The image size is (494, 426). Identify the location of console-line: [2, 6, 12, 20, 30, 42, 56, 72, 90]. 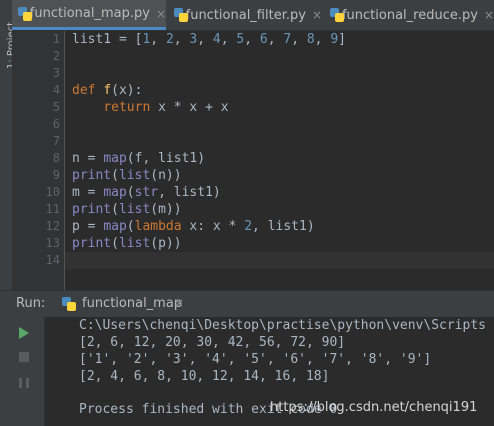
(212, 342).